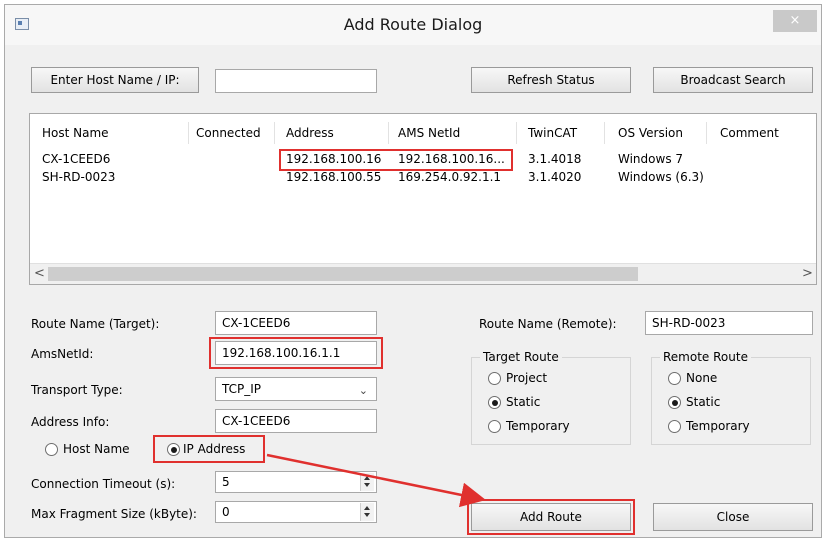  What do you see at coordinates (718, 426) in the screenshot?
I see `remote-route-temporary-label: Temporary` at bounding box center [718, 426].